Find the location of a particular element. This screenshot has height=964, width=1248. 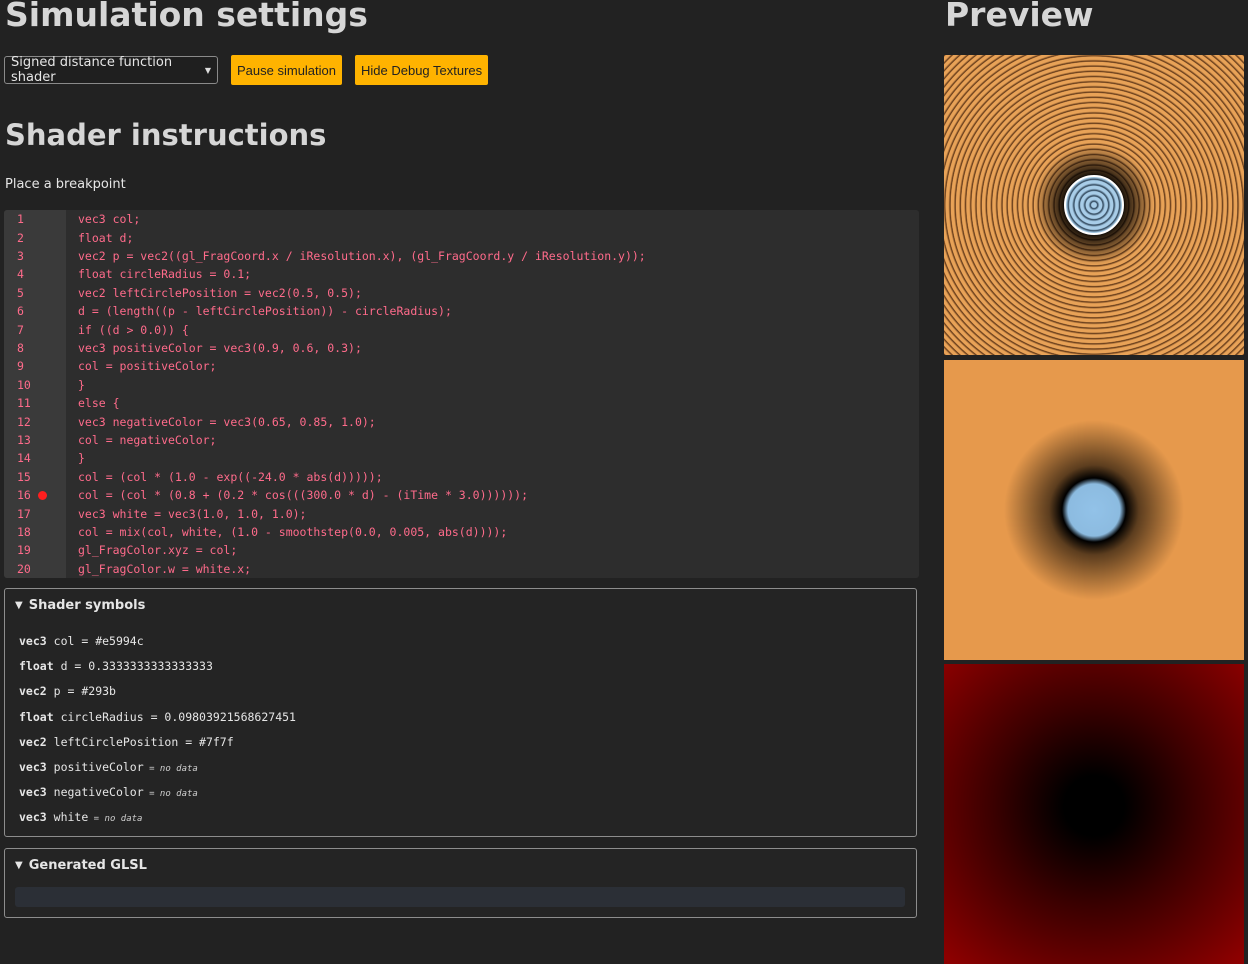

line-number: 15 is located at coordinates (18, 477).